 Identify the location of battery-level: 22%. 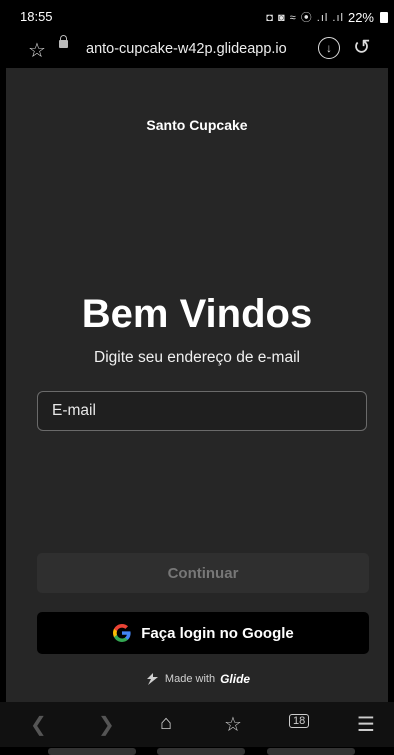
(360, 17).